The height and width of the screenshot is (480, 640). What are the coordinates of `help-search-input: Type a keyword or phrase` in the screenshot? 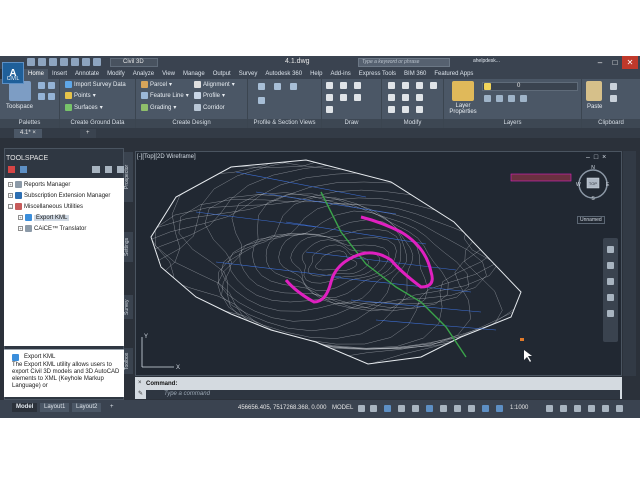 It's located at (404, 62).